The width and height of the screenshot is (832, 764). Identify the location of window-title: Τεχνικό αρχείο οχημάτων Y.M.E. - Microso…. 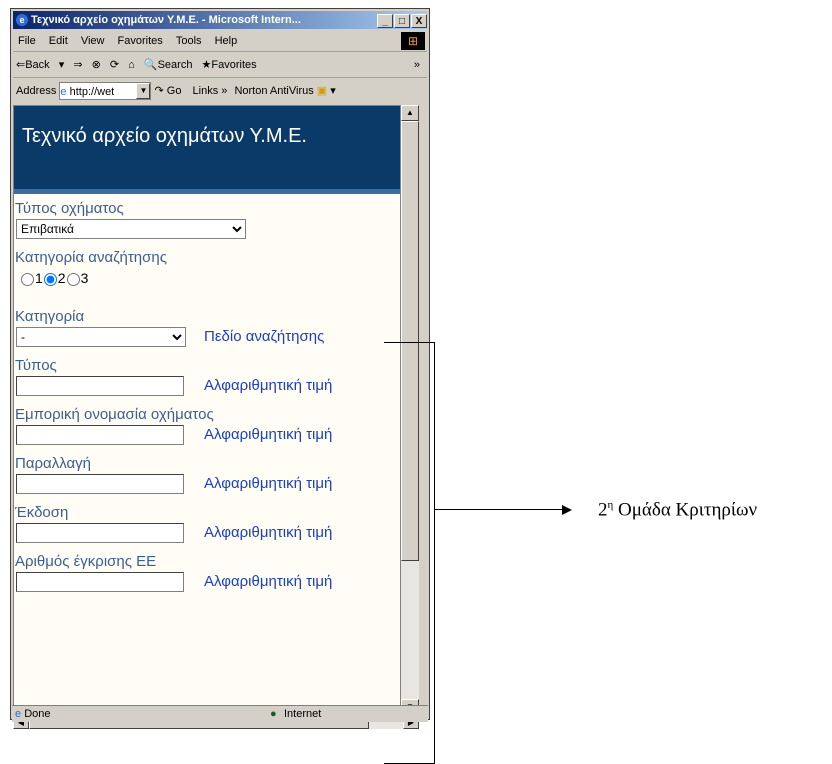
(166, 20).